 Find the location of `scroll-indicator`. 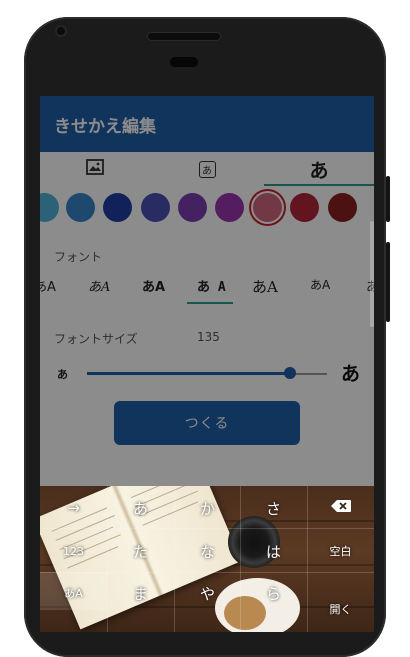

scroll-indicator is located at coordinates (372, 274).